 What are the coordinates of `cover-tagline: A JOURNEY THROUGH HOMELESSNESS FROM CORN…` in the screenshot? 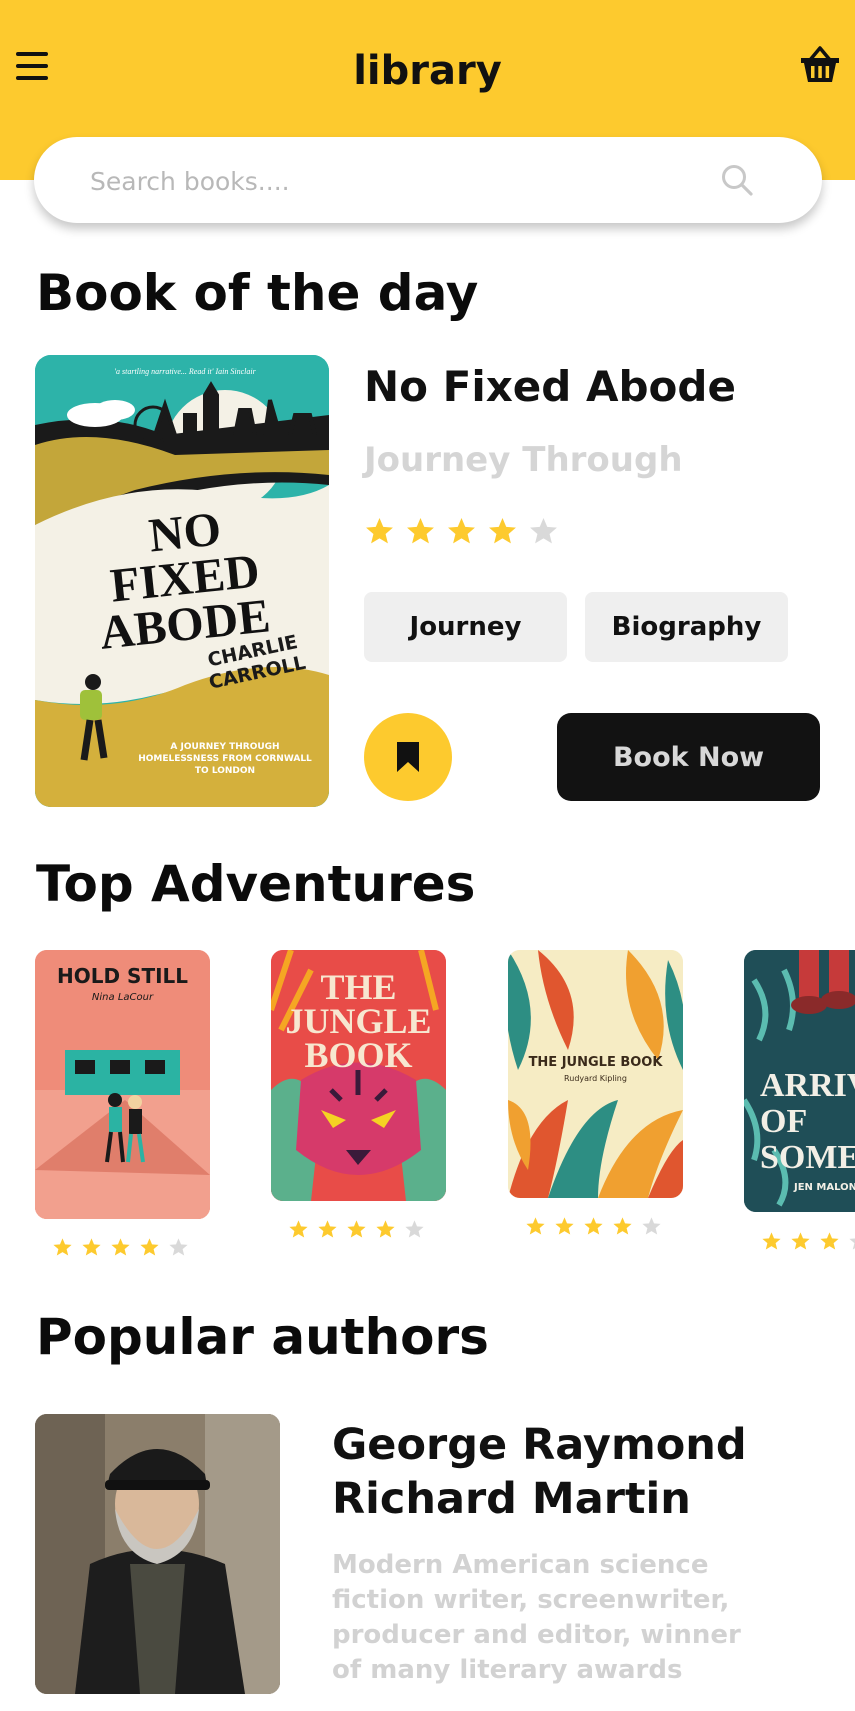 It's located at (225, 759).